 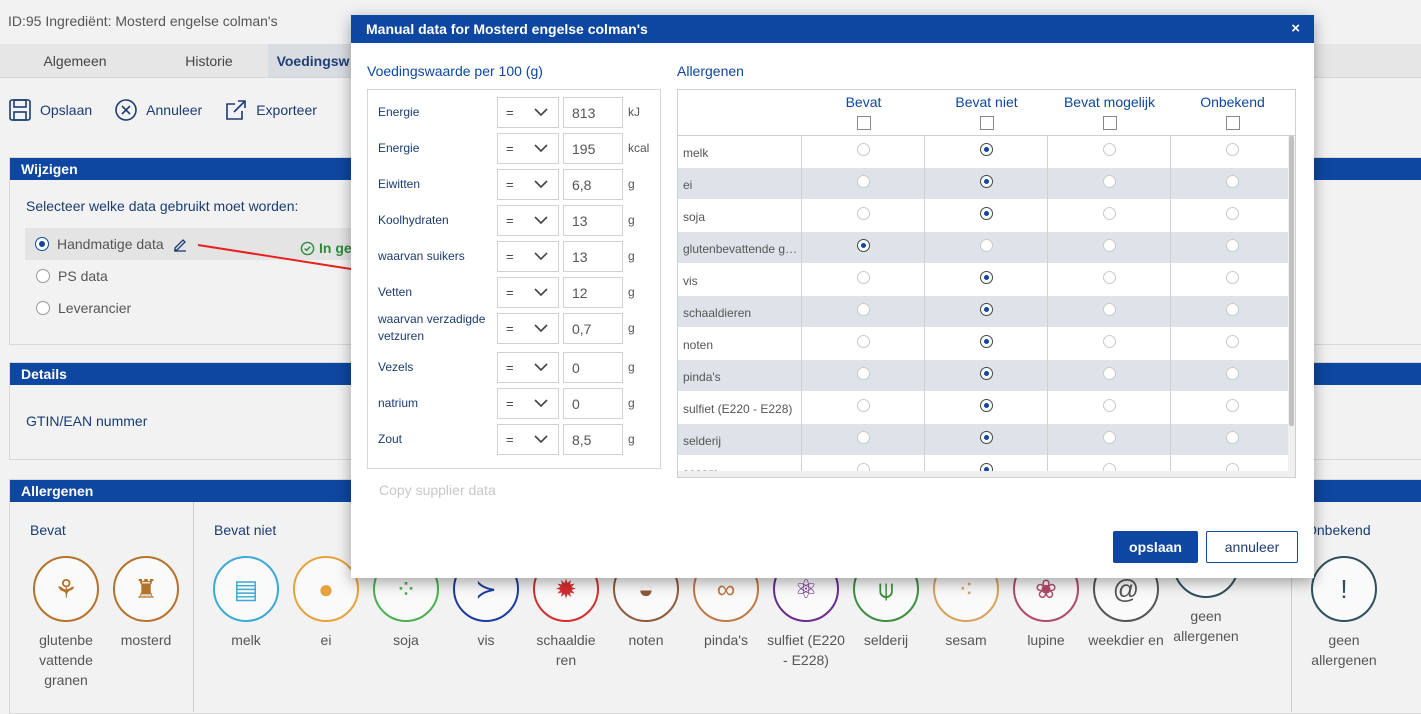 I want to click on horizontal-scrollbar, so click(x=984, y=474).